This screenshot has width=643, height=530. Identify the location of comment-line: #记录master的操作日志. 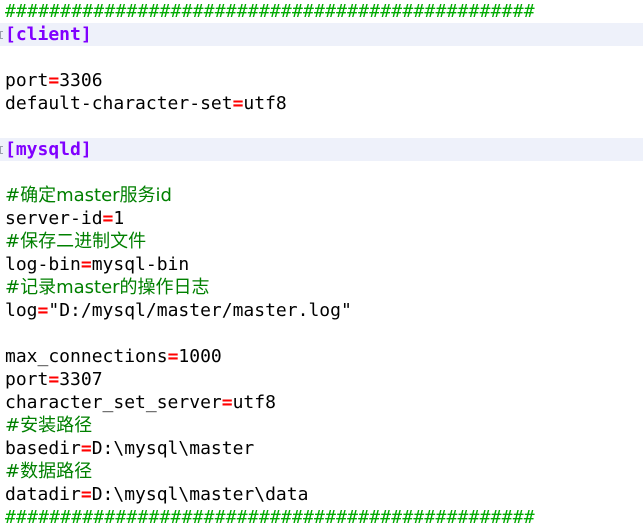
(321, 287).